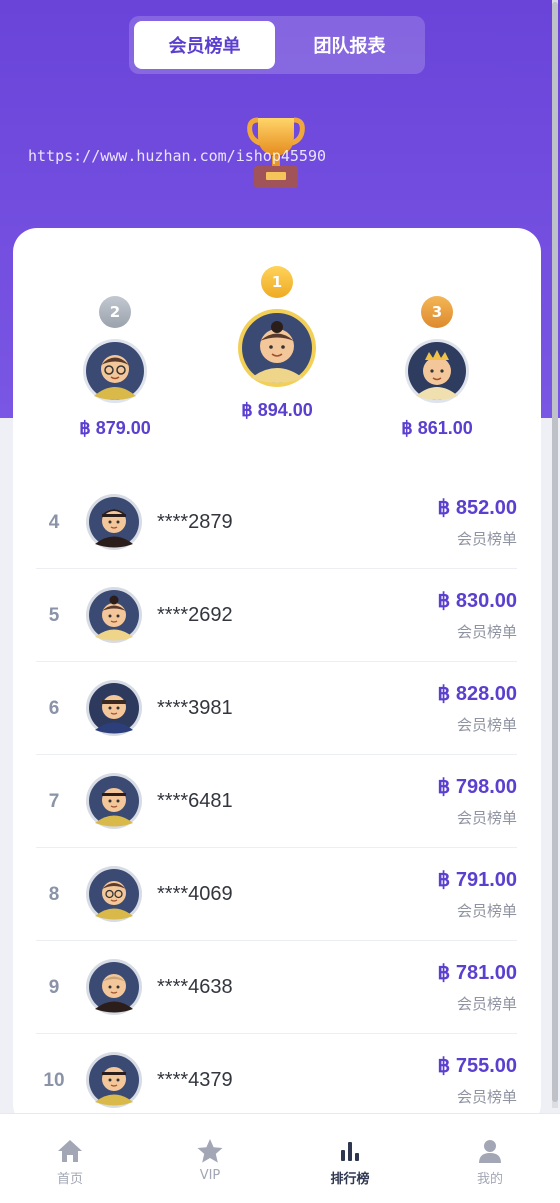  Describe the element at coordinates (277, 410) in the screenshot. I see `podium-amount: ฿ 894.00` at that location.